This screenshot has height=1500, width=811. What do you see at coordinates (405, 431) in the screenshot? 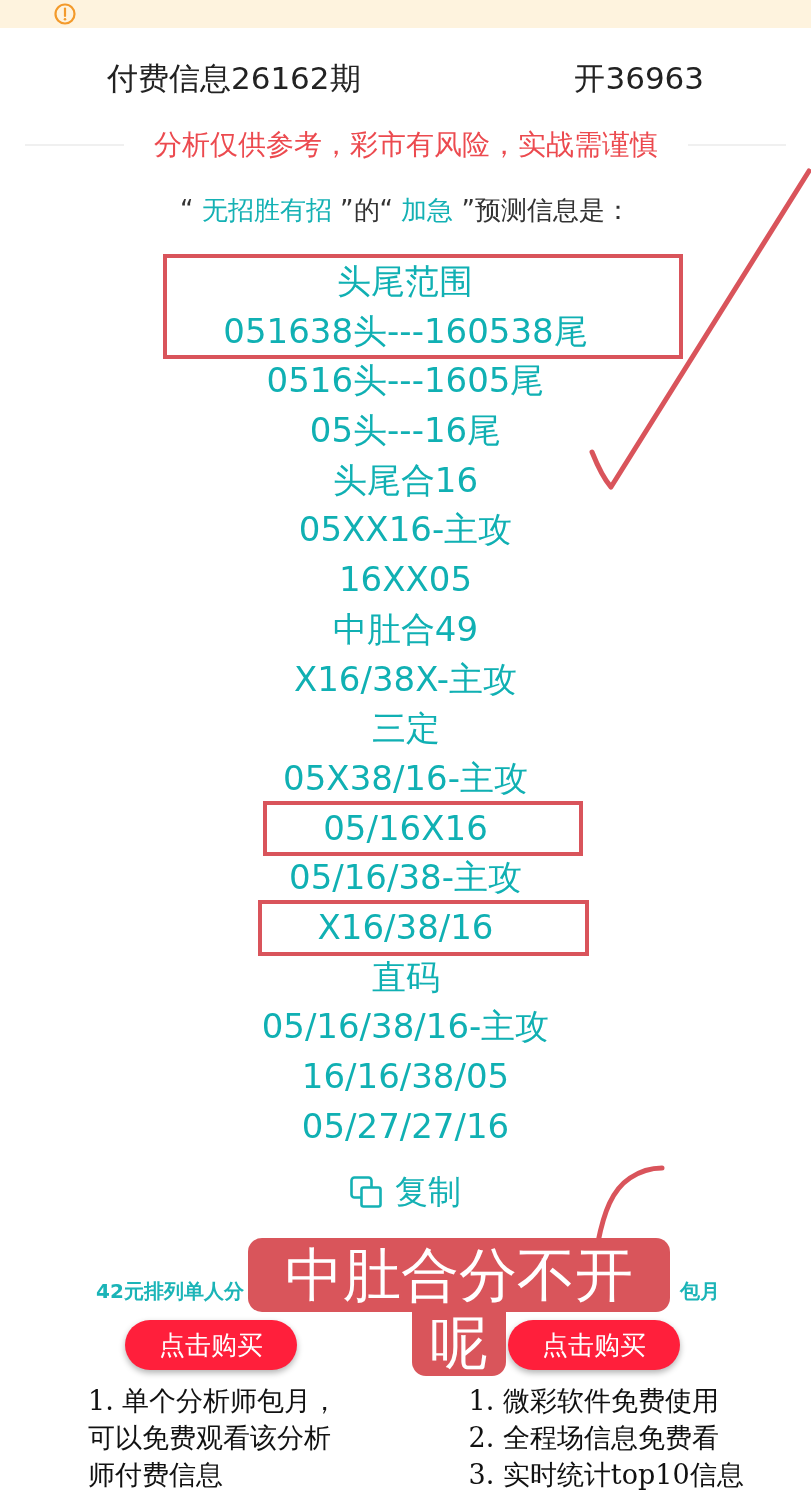
I see `prediction-line: 05头---16尾` at bounding box center [405, 431].